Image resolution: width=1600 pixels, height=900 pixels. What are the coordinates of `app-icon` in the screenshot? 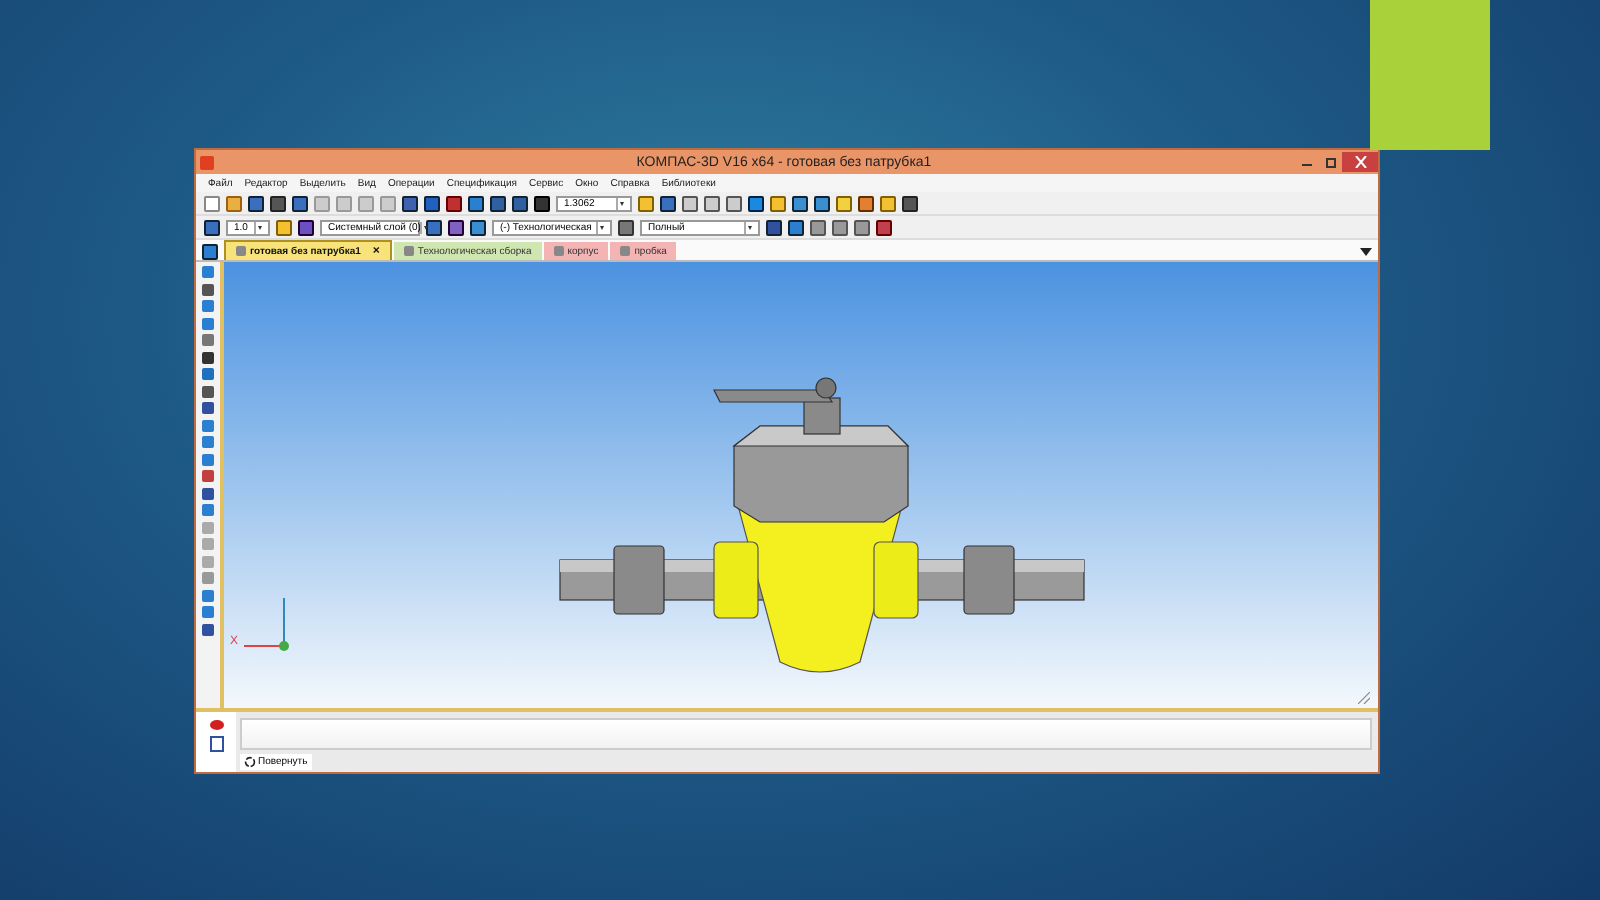 It's located at (207, 162).